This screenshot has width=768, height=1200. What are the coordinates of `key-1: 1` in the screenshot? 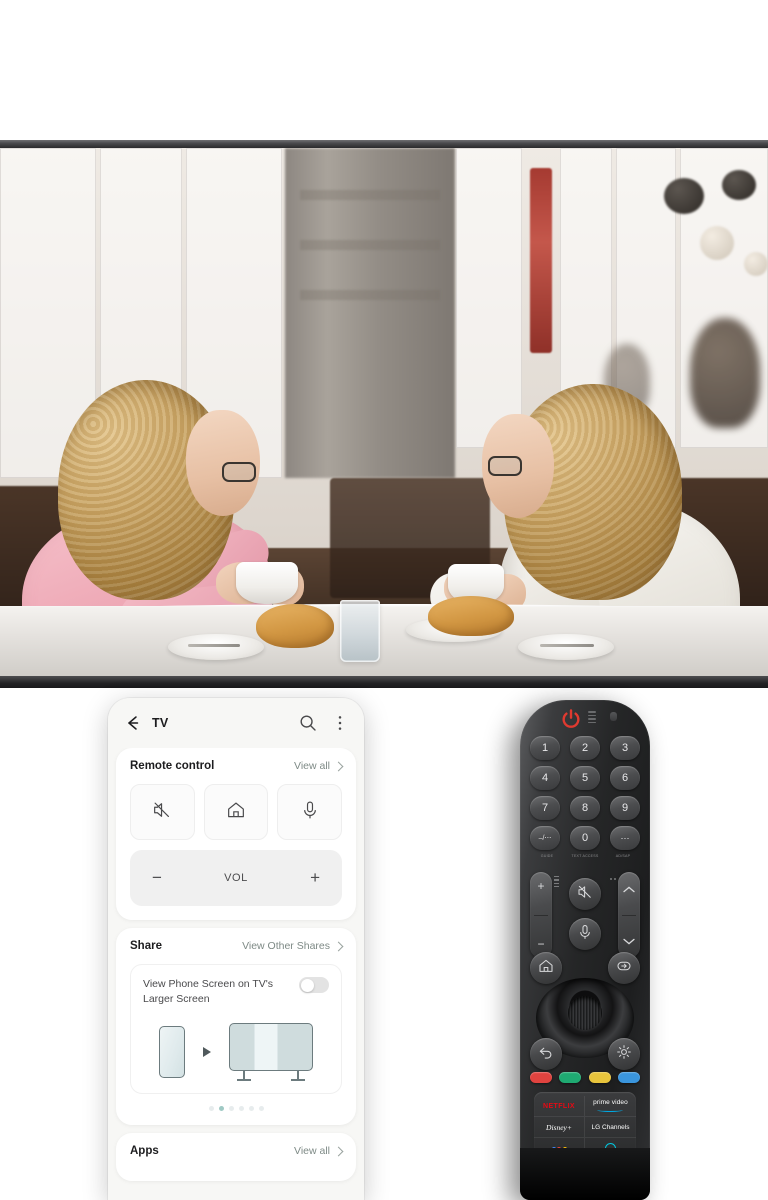 It's located at (545, 748).